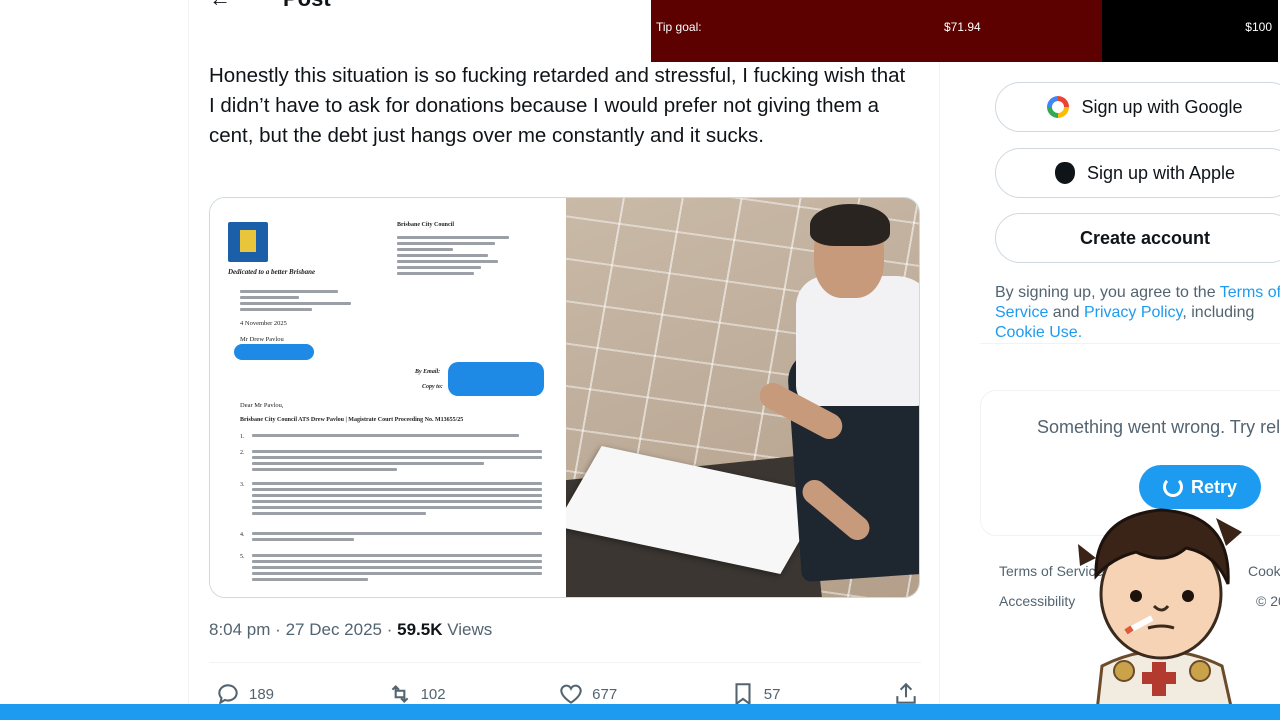  What do you see at coordinates (391, 437) in the screenshot?
I see `letter-paragraph: 1.` at bounding box center [391, 437].